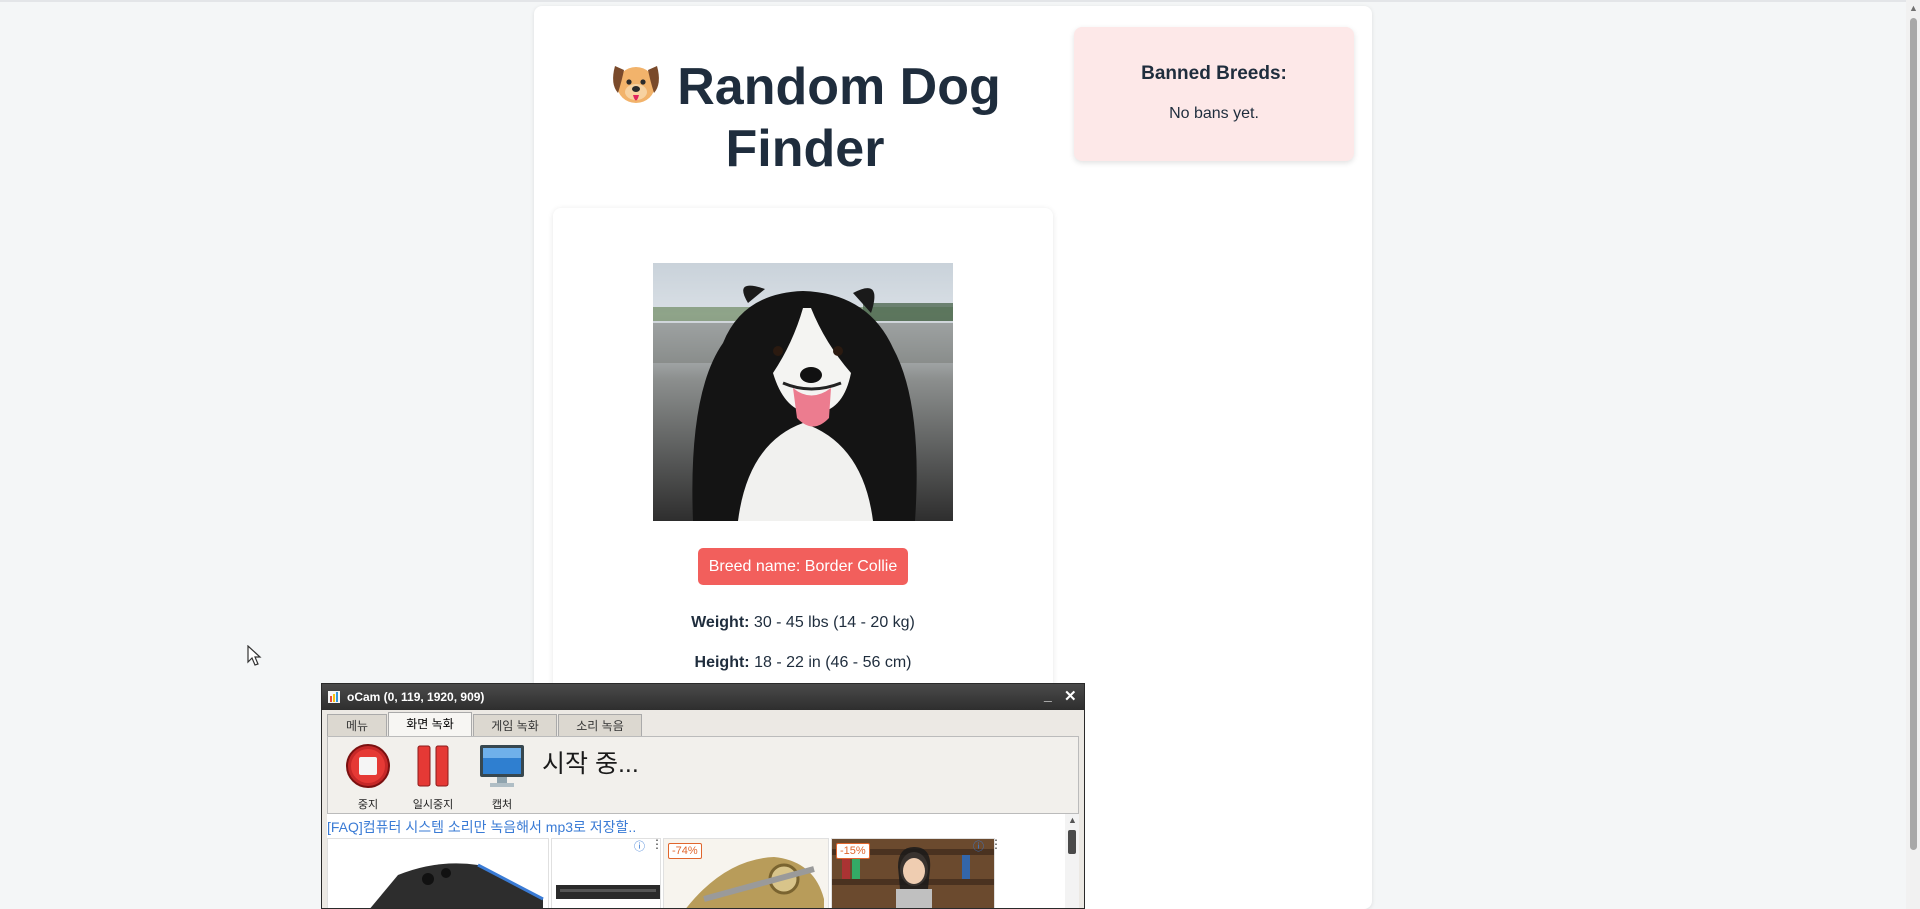 This screenshot has height=909, width=1920. What do you see at coordinates (1070, 696) in the screenshot?
I see `close-icon: ✕` at bounding box center [1070, 696].